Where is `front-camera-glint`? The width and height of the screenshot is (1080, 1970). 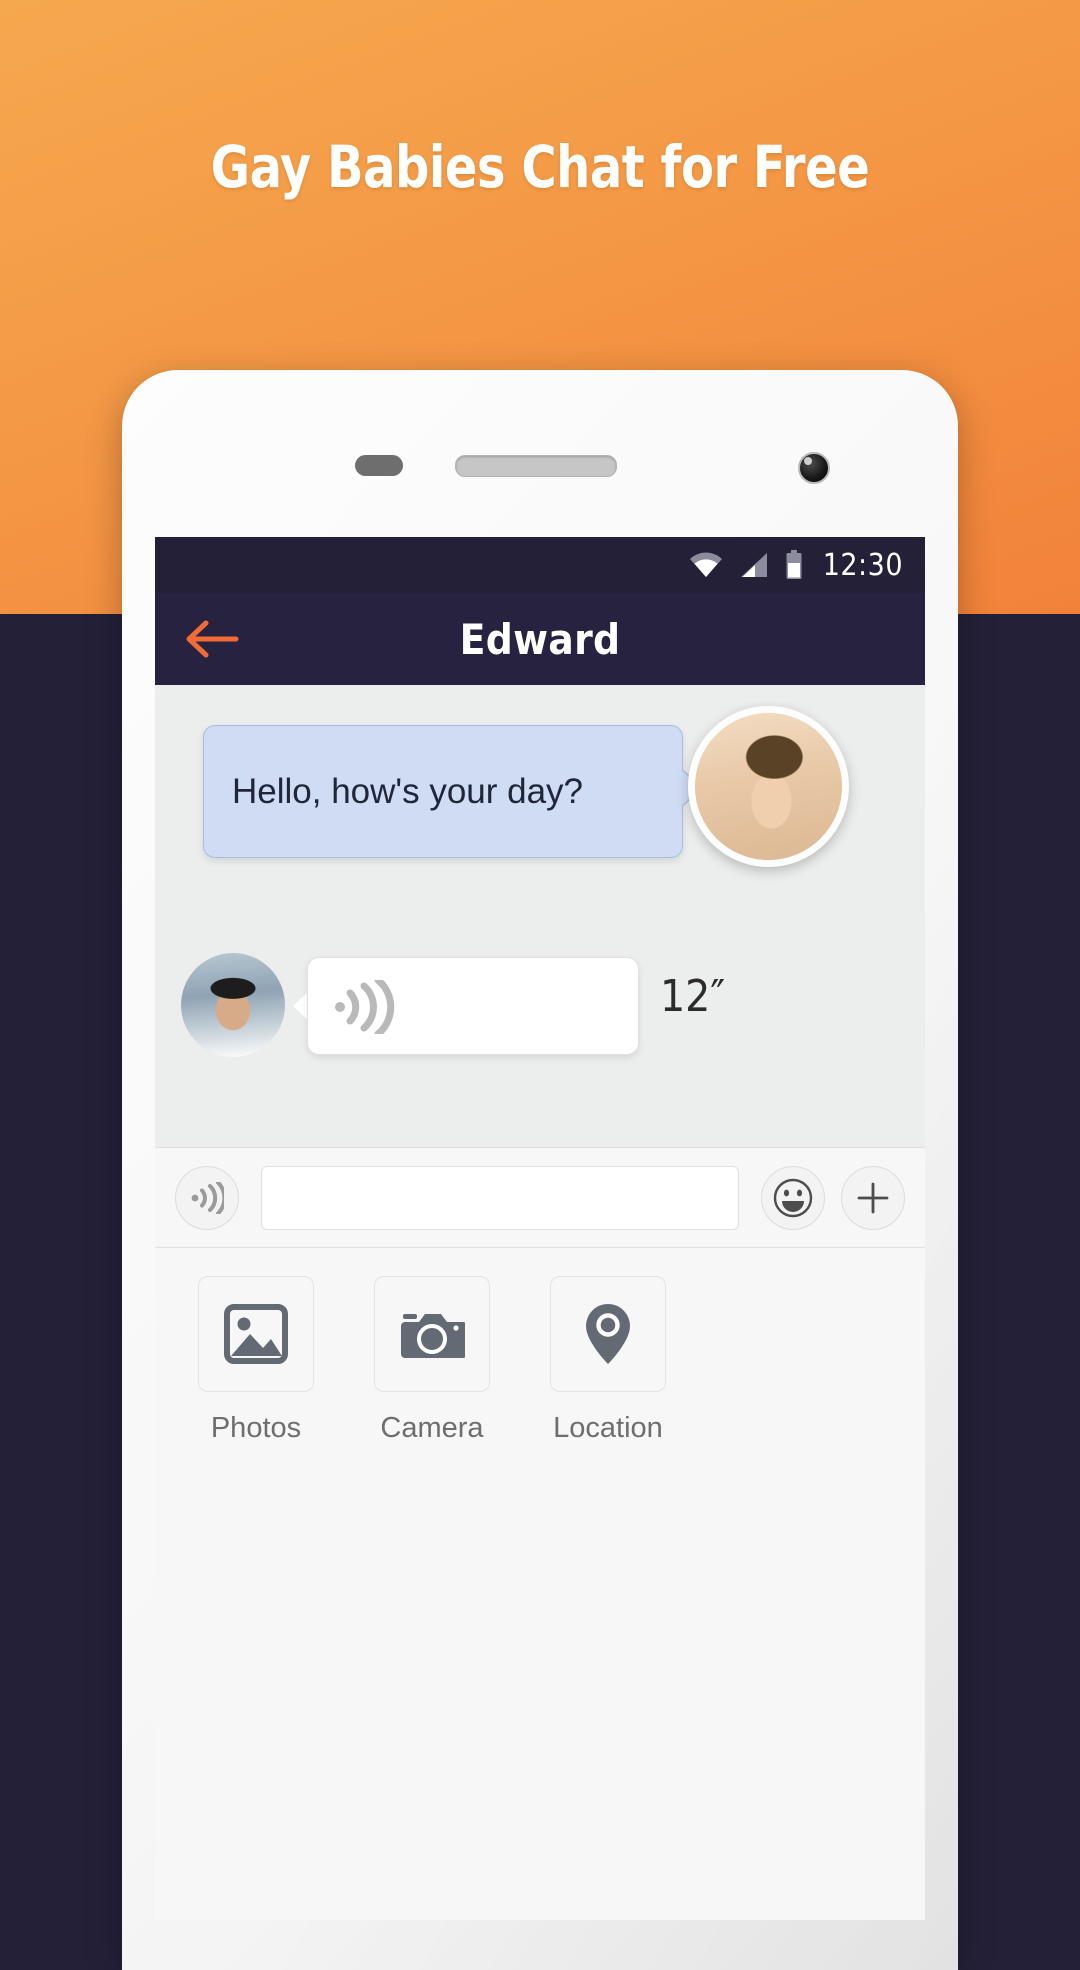
front-camera-glint is located at coordinates (808, 461).